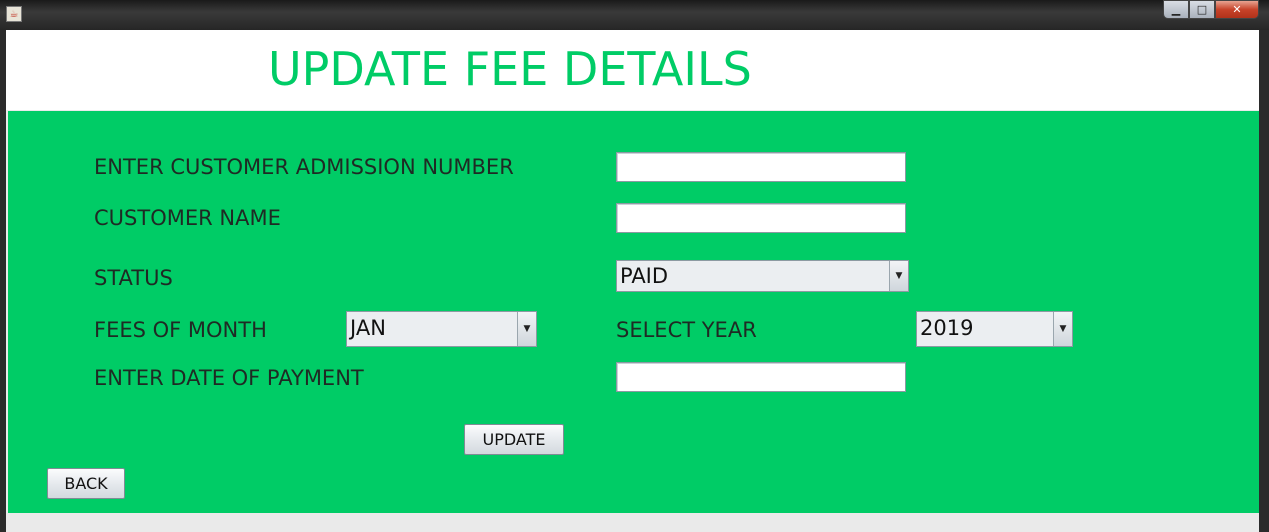  What do you see at coordinates (1202, 9) in the screenshot?
I see `maximize-button: □` at bounding box center [1202, 9].